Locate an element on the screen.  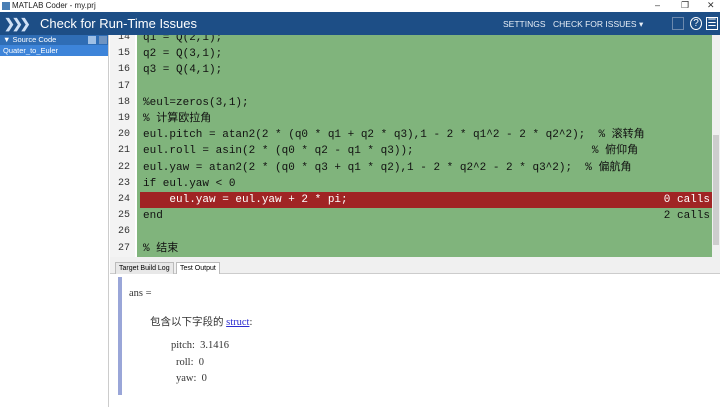
code-text: %eul=zeros(3,1); is located at coordinates (196, 102).